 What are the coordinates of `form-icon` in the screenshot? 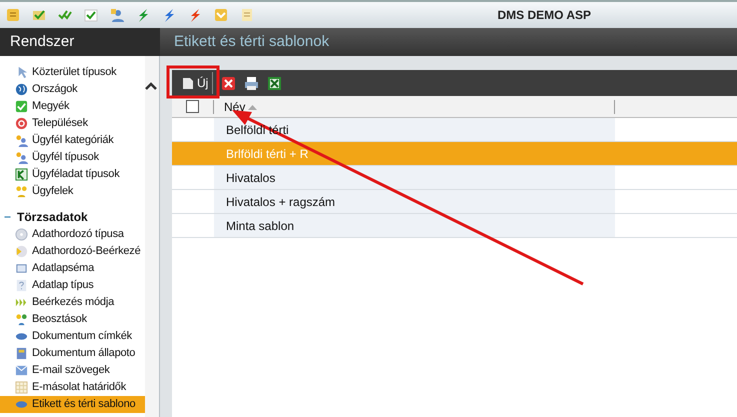 It's located at (21, 268).